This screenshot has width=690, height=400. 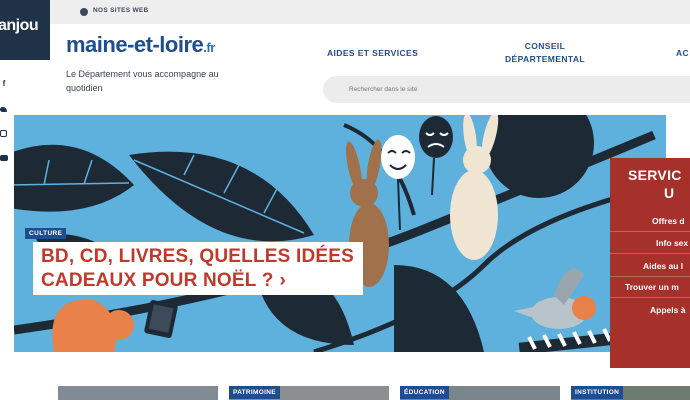 I want to click on category-tag-institution: INSTITUTION, so click(x=597, y=392).